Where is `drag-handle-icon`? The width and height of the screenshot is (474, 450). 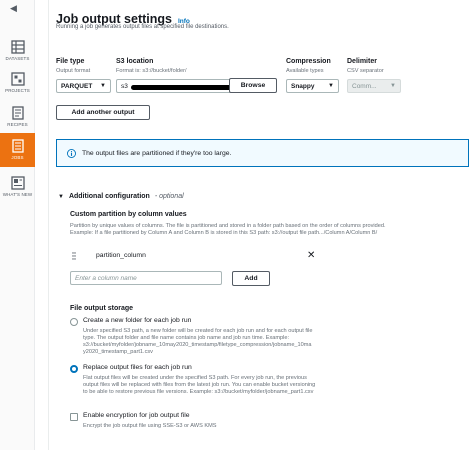
drag-handle-icon is located at coordinates (74, 256).